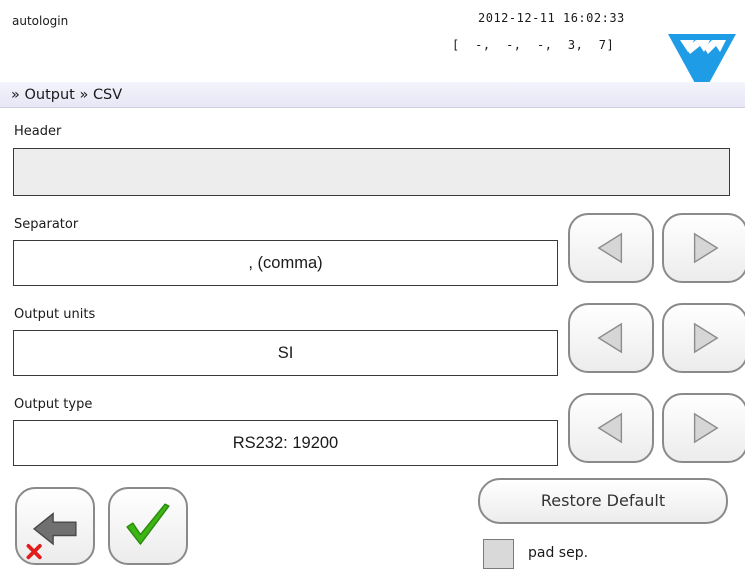  I want to click on pad-sep-label: pad sep., so click(558, 553).